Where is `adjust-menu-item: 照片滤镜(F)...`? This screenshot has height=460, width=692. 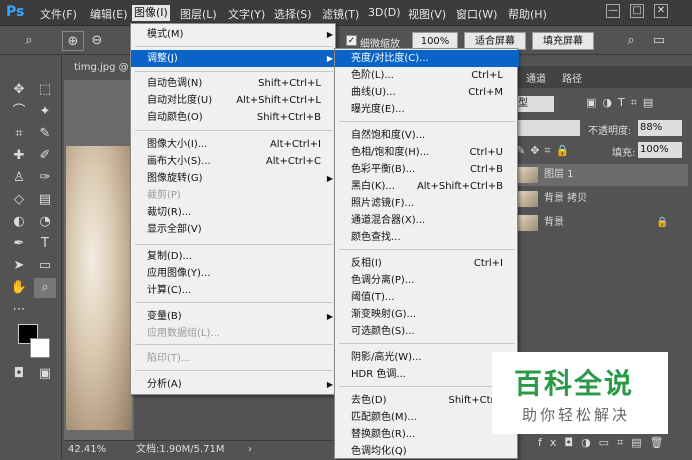
adjust-menu-item: 照片滤镜(F)... is located at coordinates (427, 203).